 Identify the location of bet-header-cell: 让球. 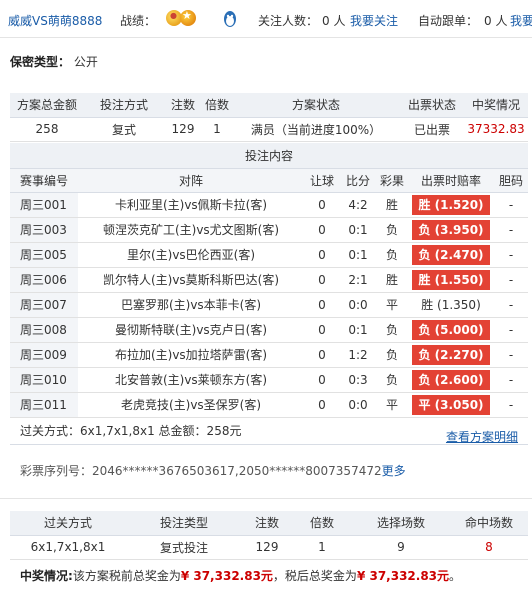
(322, 180).